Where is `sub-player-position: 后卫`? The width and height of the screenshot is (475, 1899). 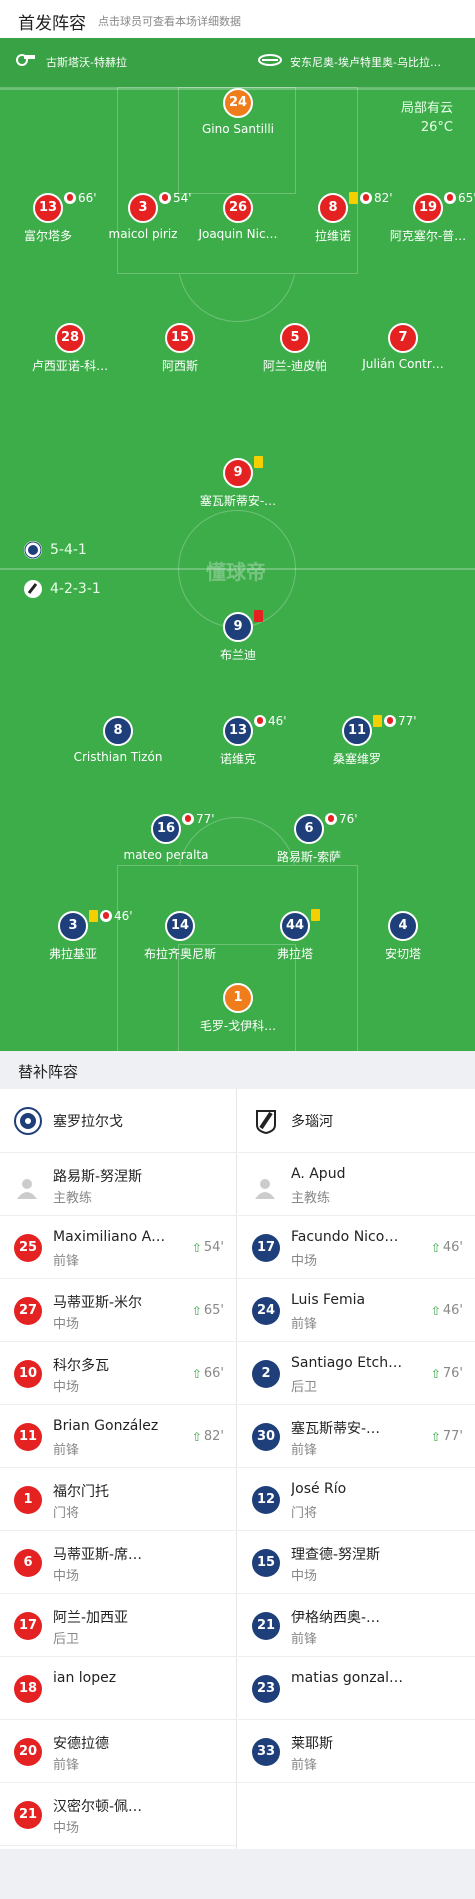
sub-player-position: 后卫 is located at coordinates (66, 1639).